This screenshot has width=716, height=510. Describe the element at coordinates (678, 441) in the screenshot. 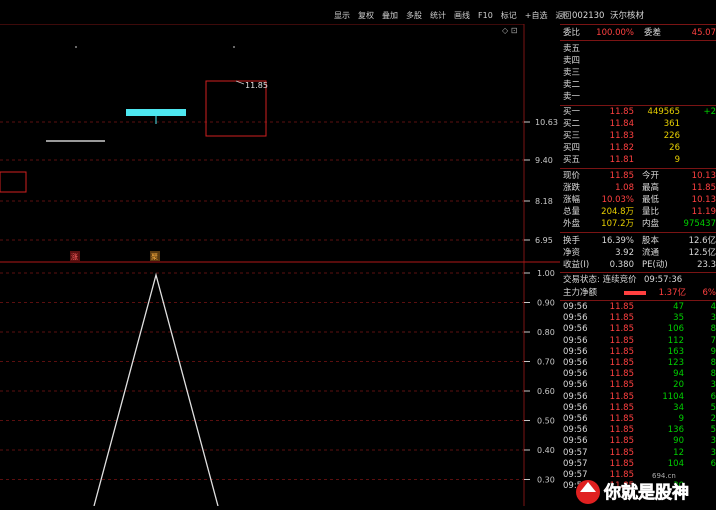

I see `tick-volume: 90` at that location.